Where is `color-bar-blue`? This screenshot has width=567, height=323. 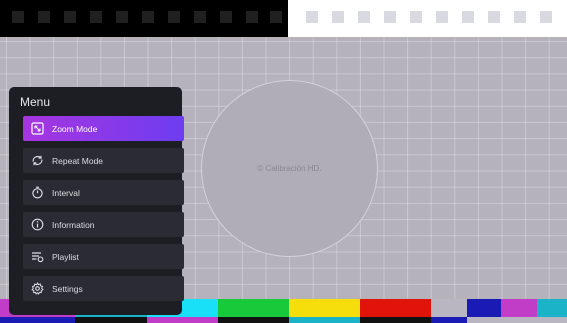
color-bar-blue is located at coordinates (484, 311).